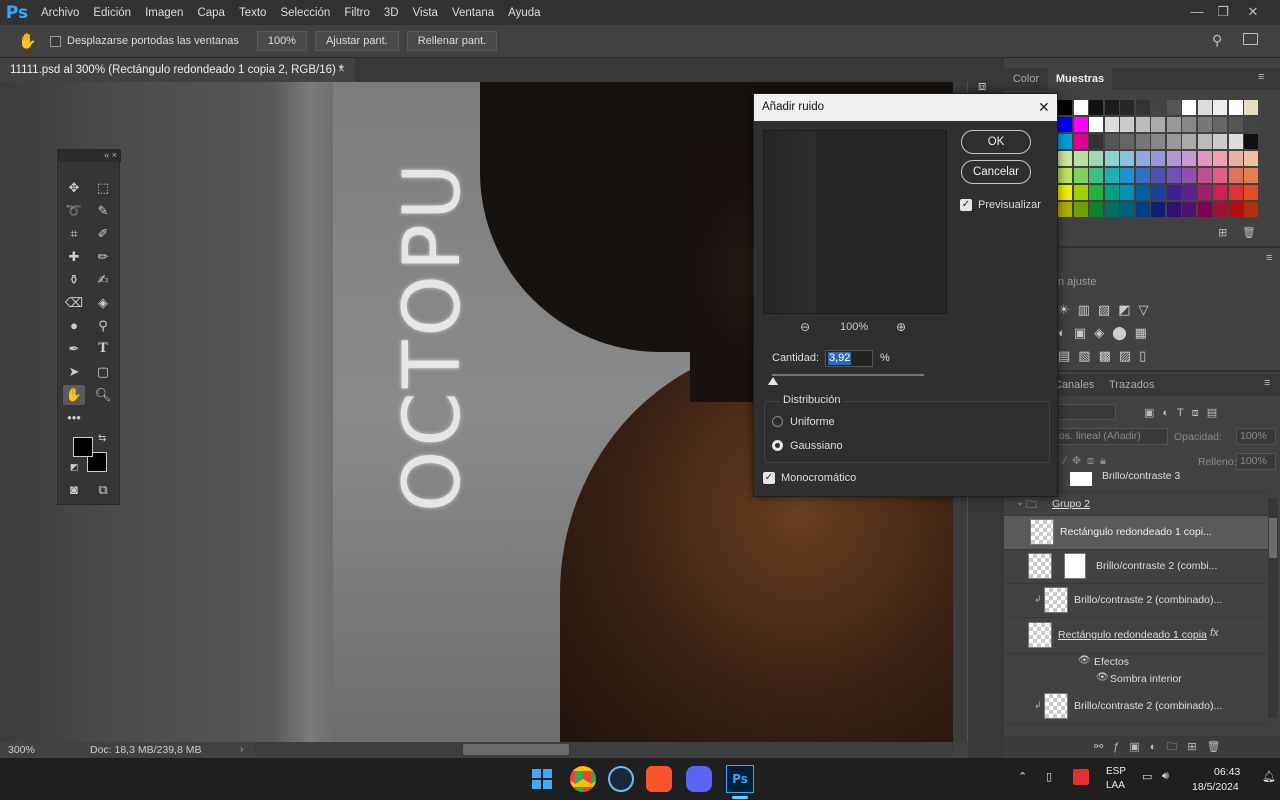 The image size is (1280, 800). What do you see at coordinates (253, 13) in the screenshot?
I see `menu-texto: Texto` at bounding box center [253, 13].